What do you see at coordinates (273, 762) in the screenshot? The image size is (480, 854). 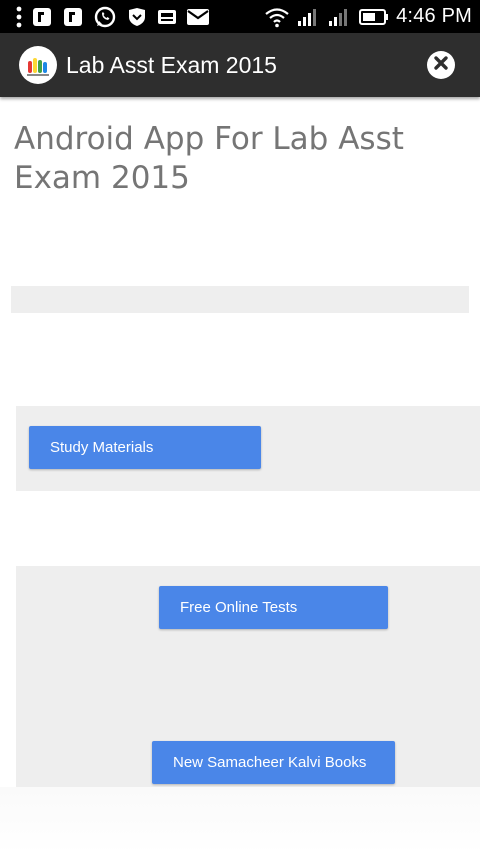 I see `samacheer-kalvi-books-button: New Samacheer Kalvi Books` at bounding box center [273, 762].